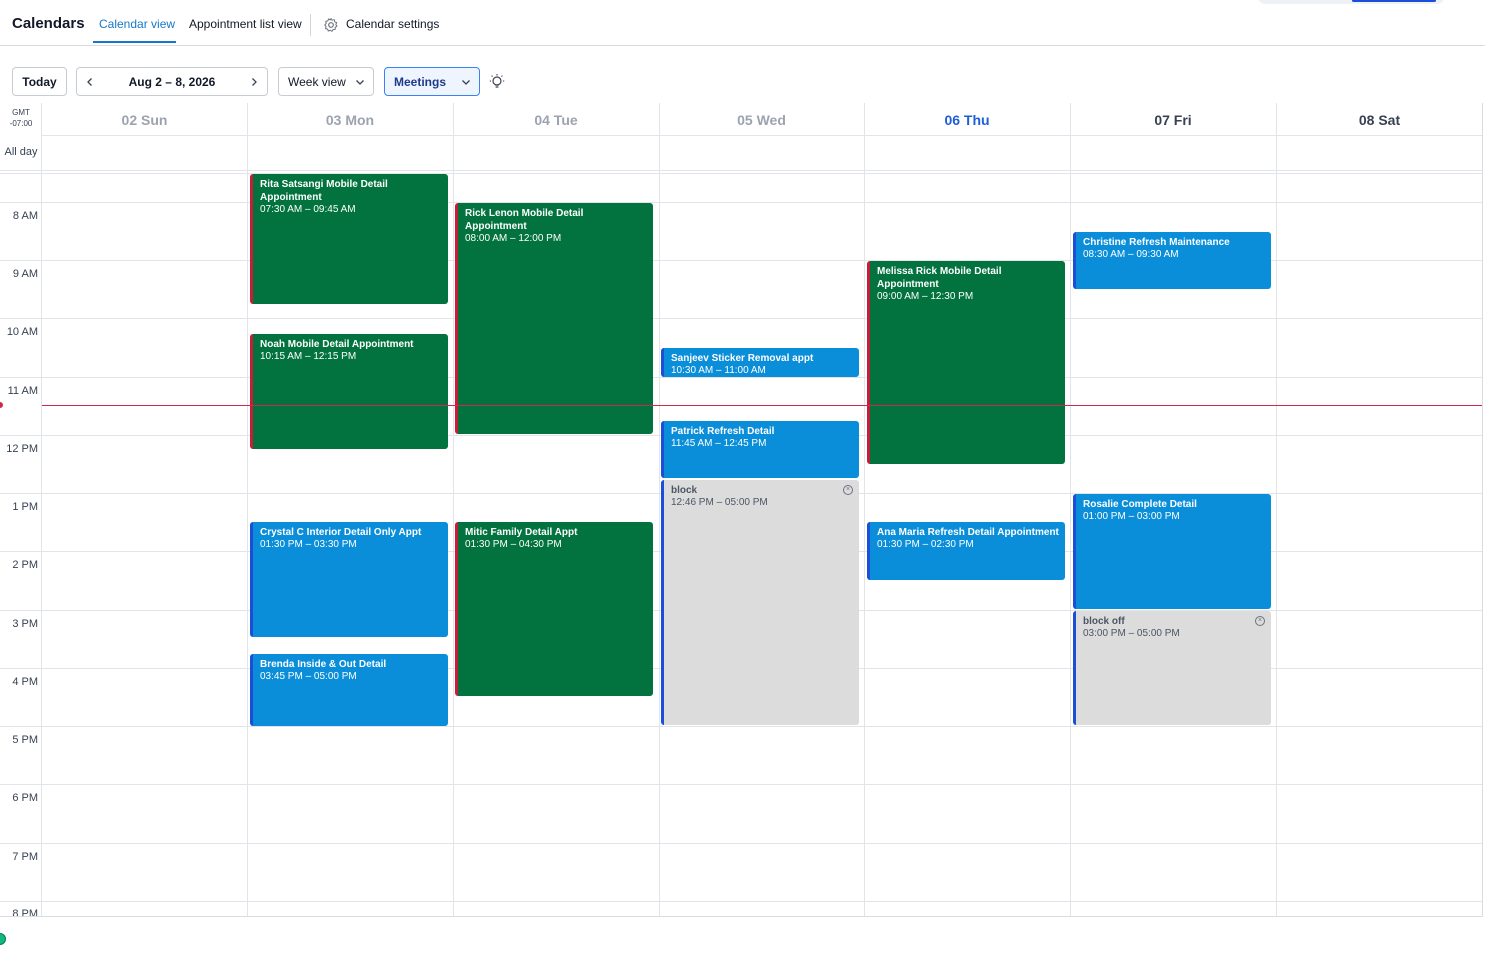  What do you see at coordinates (761, 119) in the screenshot?
I see `day-header-wed: 05 Wed` at bounding box center [761, 119].